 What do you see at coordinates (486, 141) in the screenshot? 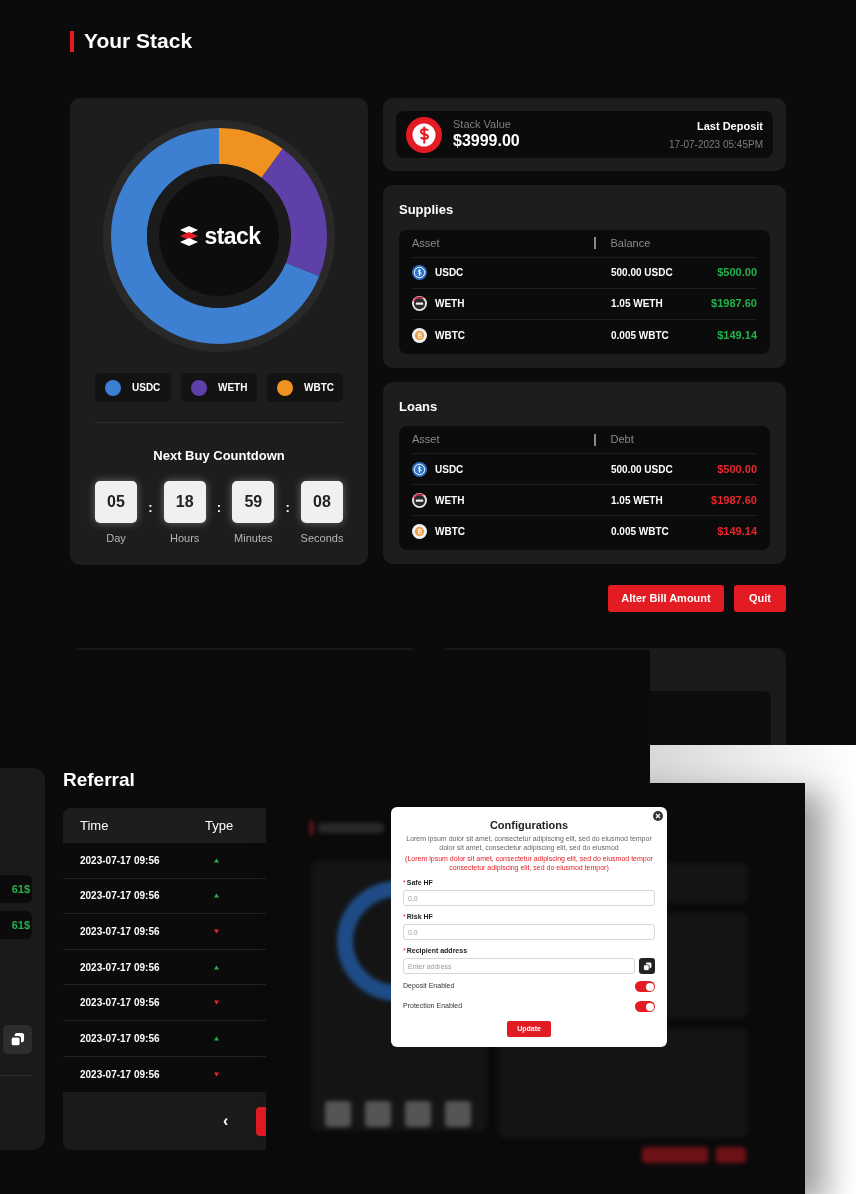
I see `stack-value: $3999.00` at bounding box center [486, 141].